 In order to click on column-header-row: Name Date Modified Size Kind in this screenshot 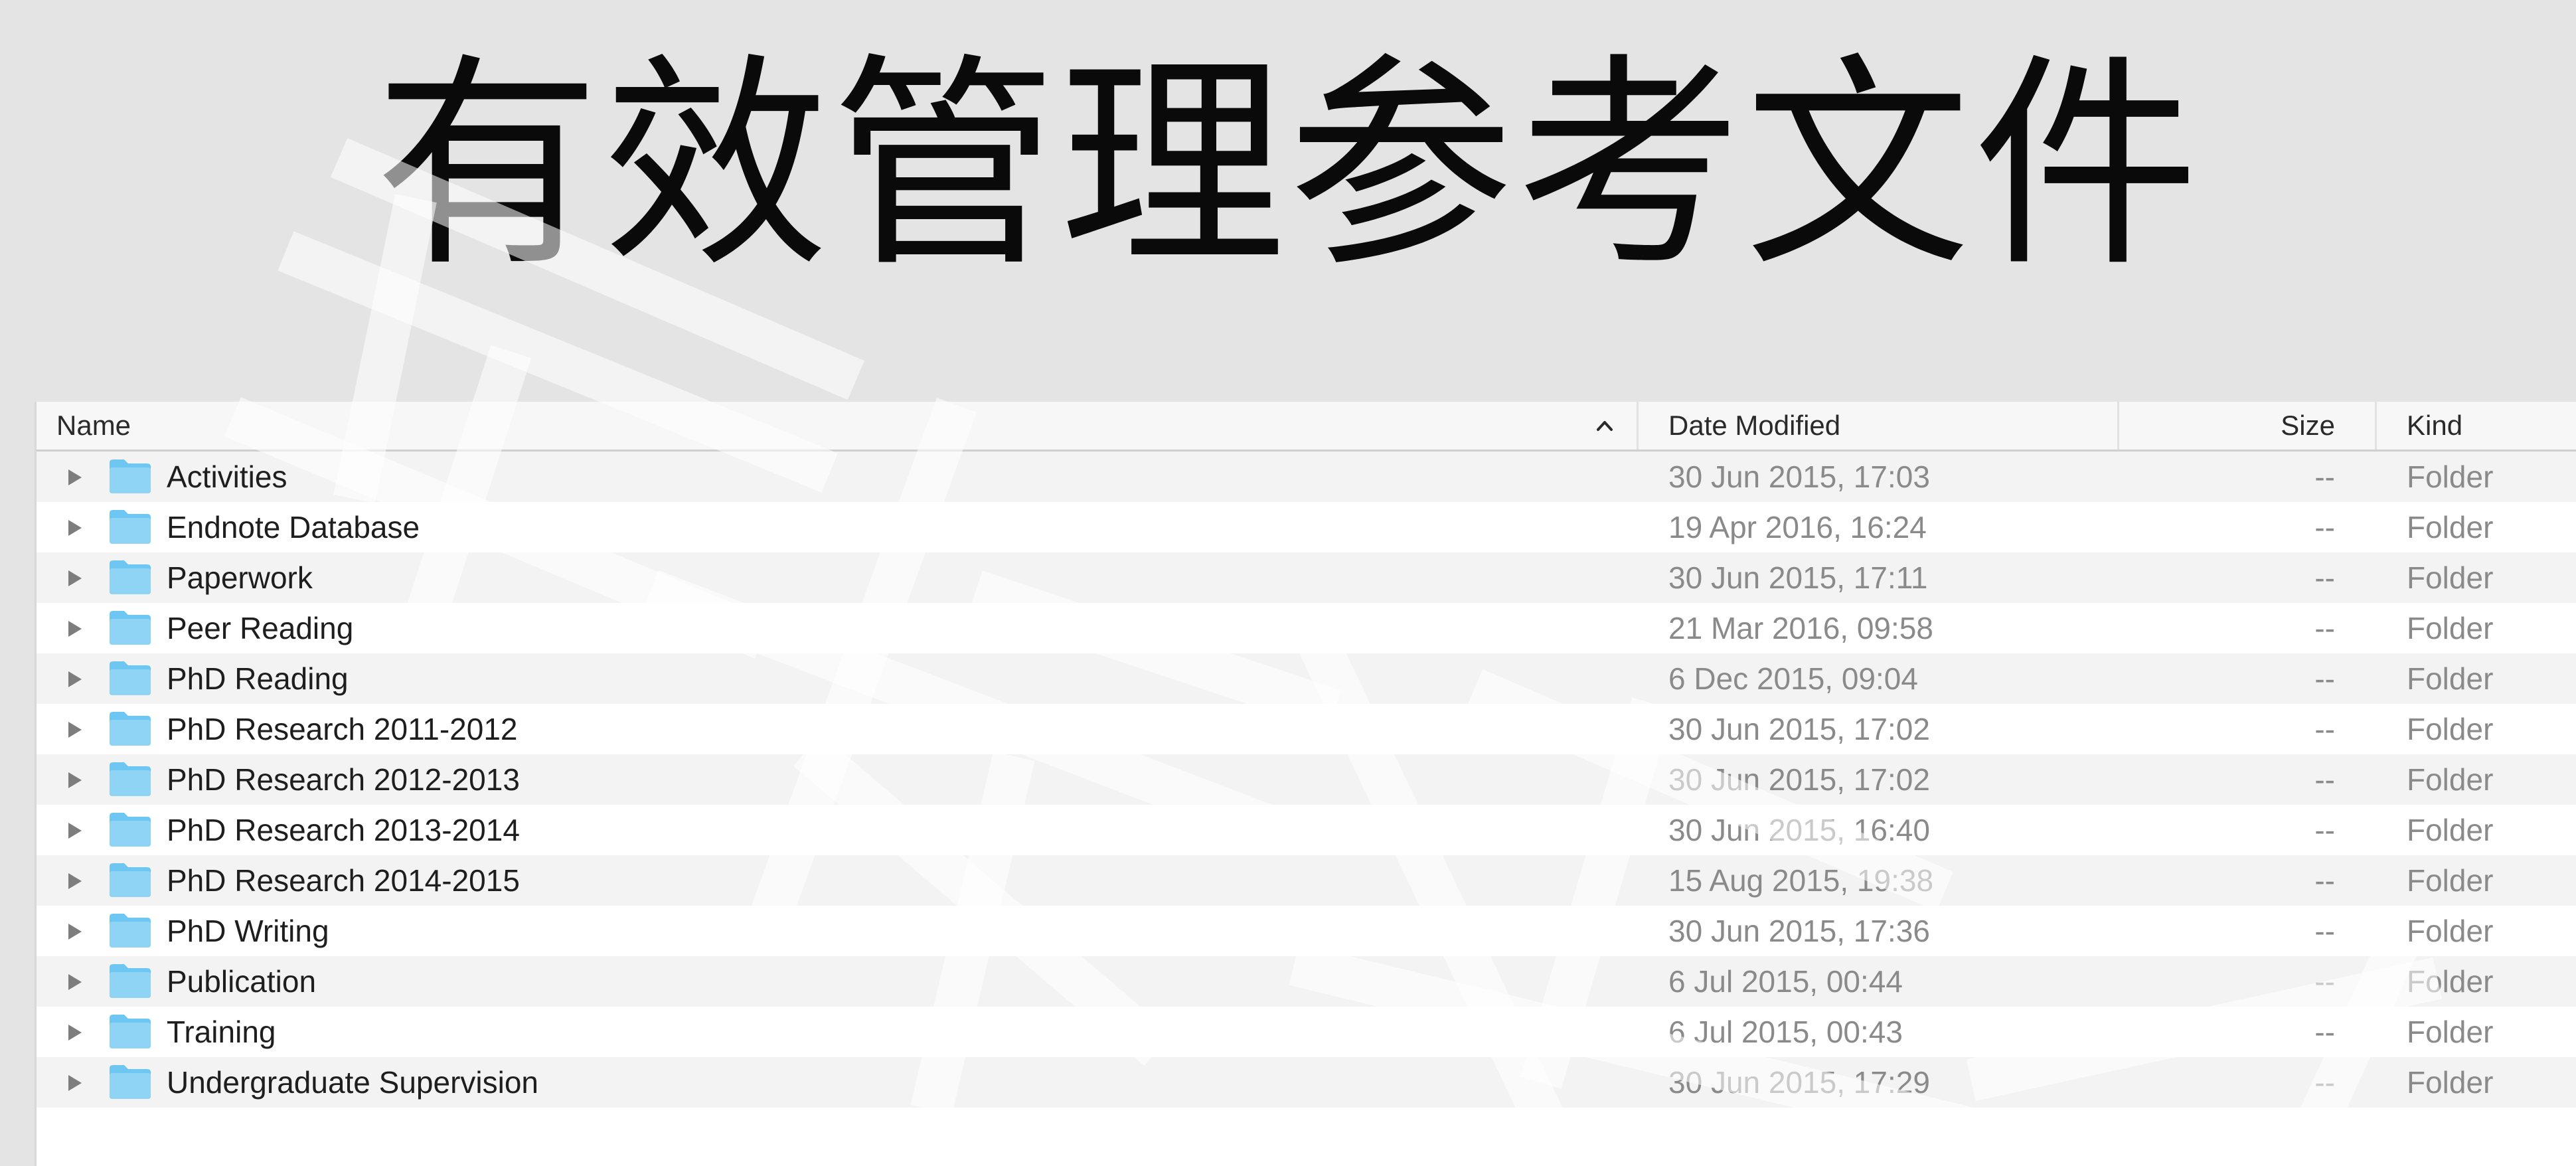, I will do `click(1306, 427)`.